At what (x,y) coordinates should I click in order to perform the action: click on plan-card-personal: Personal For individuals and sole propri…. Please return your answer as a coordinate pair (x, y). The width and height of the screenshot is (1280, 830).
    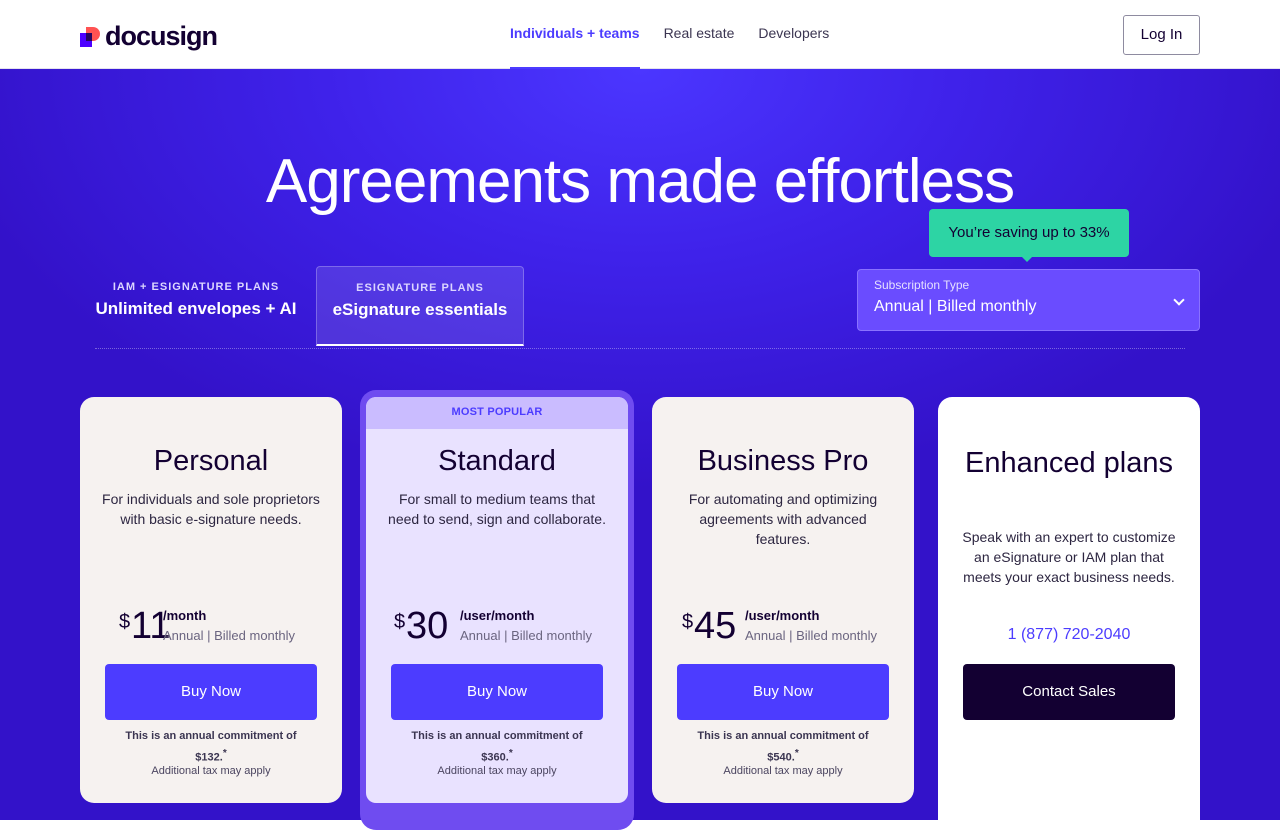
    Looking at the image, I should click on (211, 600).